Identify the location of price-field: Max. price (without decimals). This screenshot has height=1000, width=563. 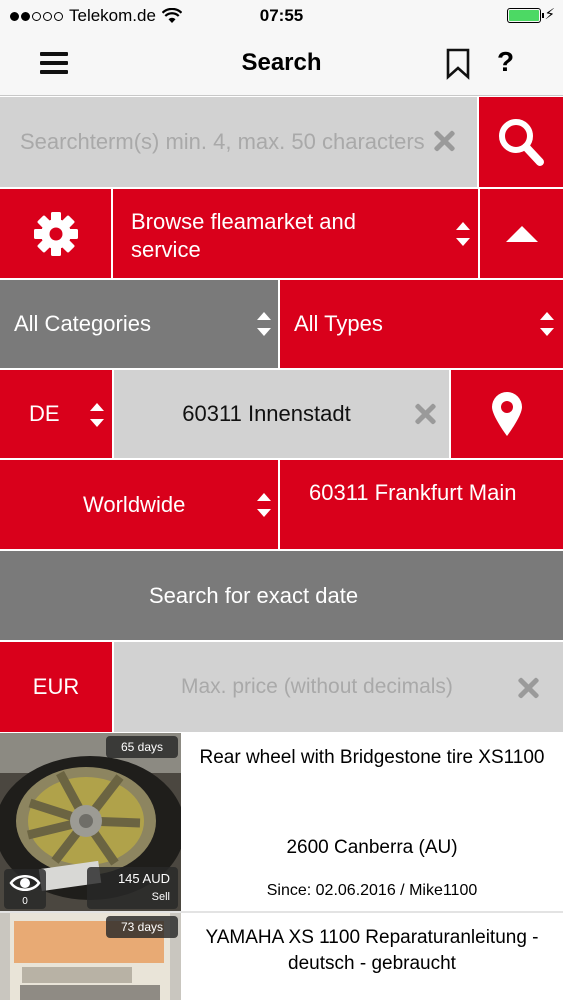
(338, 687).